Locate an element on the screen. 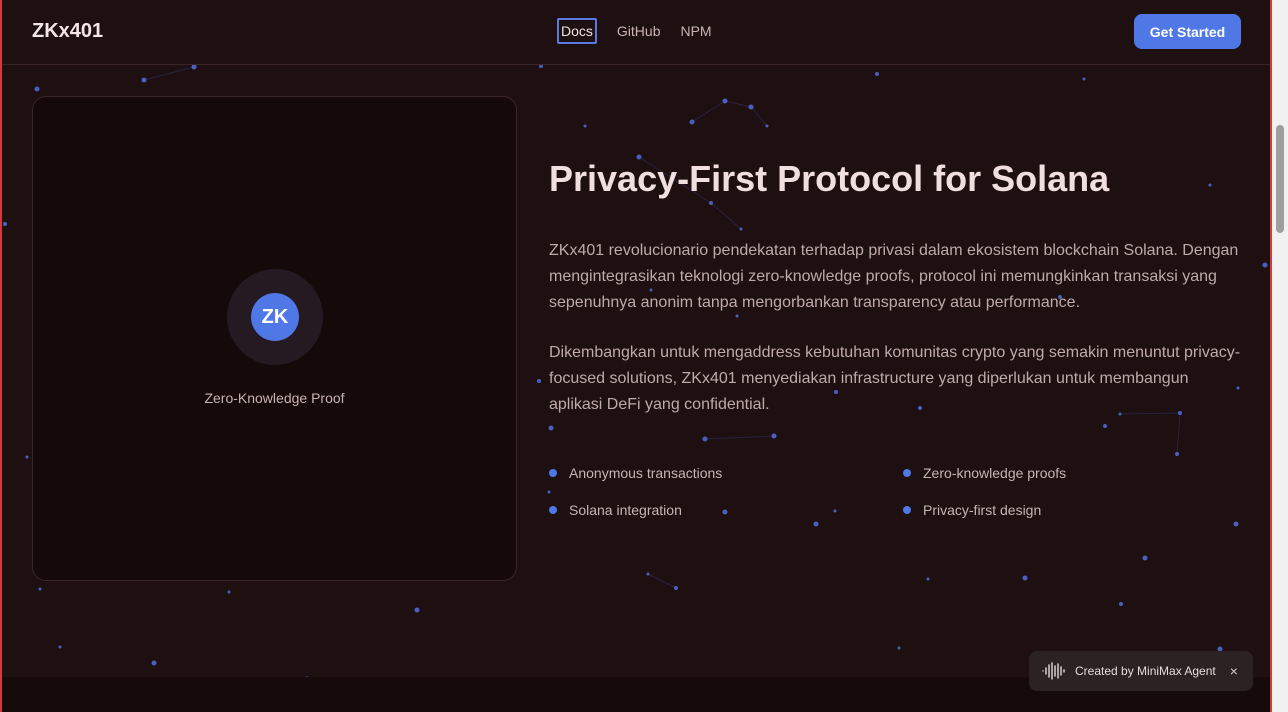  waveform-icon is located at coordinates (1054, 671).